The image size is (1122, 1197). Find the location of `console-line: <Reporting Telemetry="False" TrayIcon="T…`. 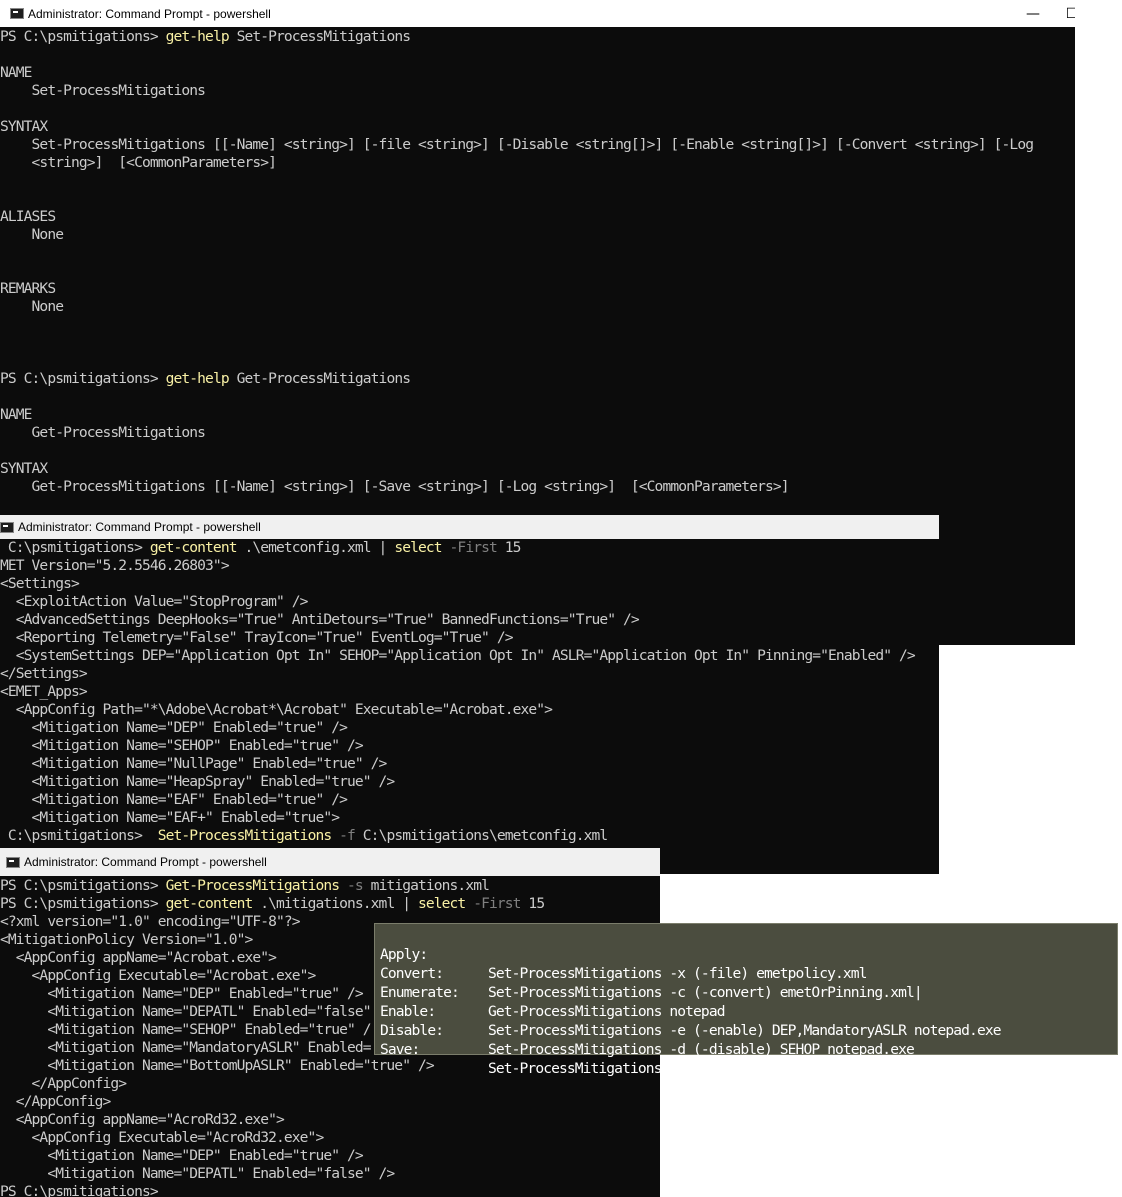

console-line: <Reporting Telemetry="False" TrayIcon="T… is located at coordinates (257, 638).